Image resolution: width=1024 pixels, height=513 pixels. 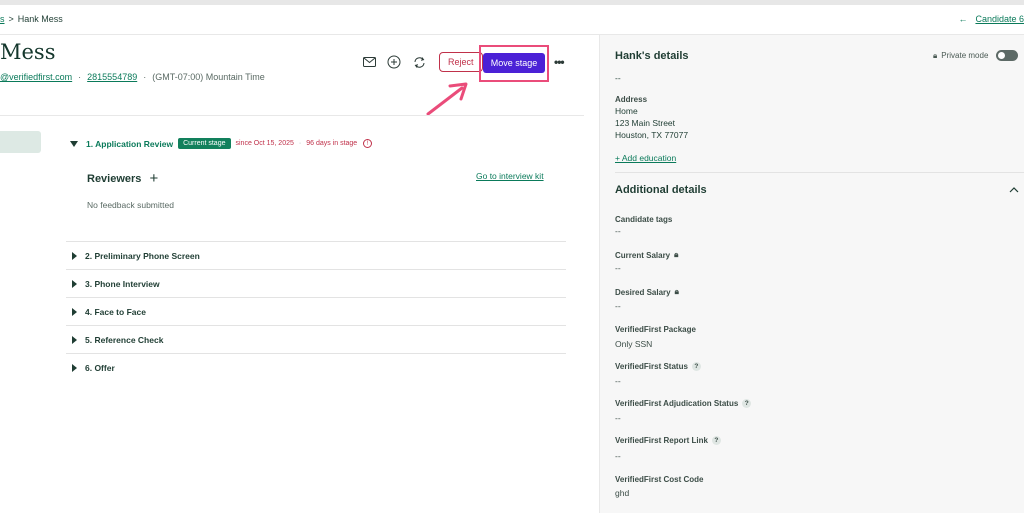 What do you see at coordinates (510, 176) in the screenshot?
I see `interview-kit-link: Go to interview kit` at bounding box center [510, 176].